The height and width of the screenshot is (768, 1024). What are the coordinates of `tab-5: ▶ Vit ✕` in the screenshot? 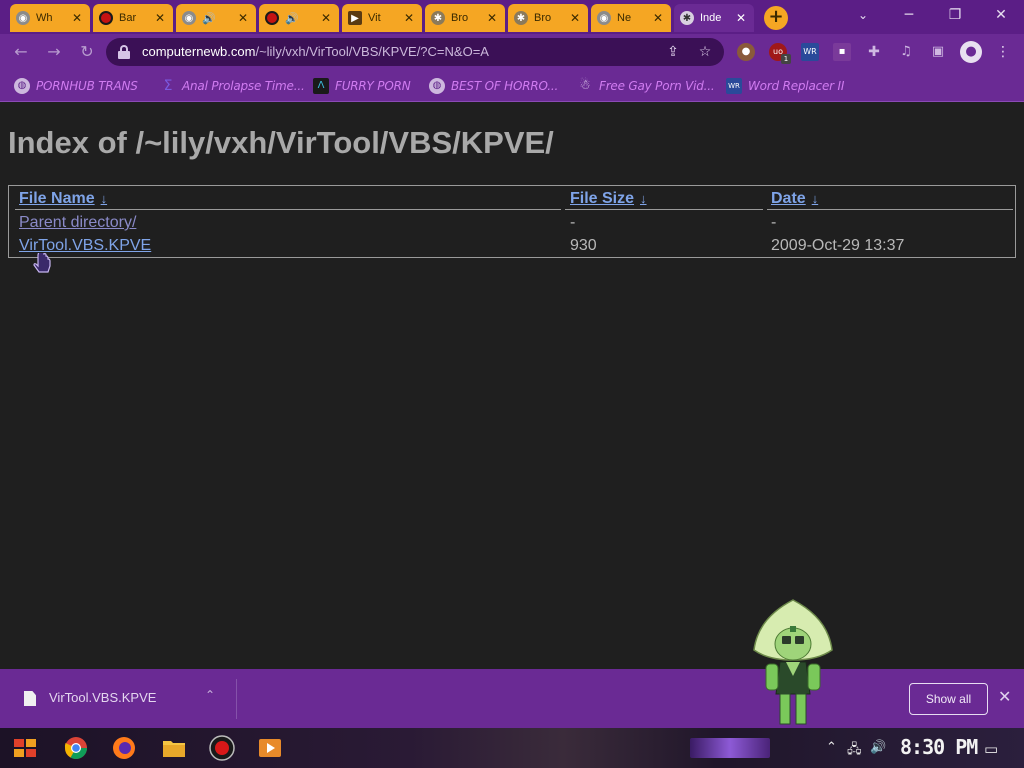 It's located at (382, 18).